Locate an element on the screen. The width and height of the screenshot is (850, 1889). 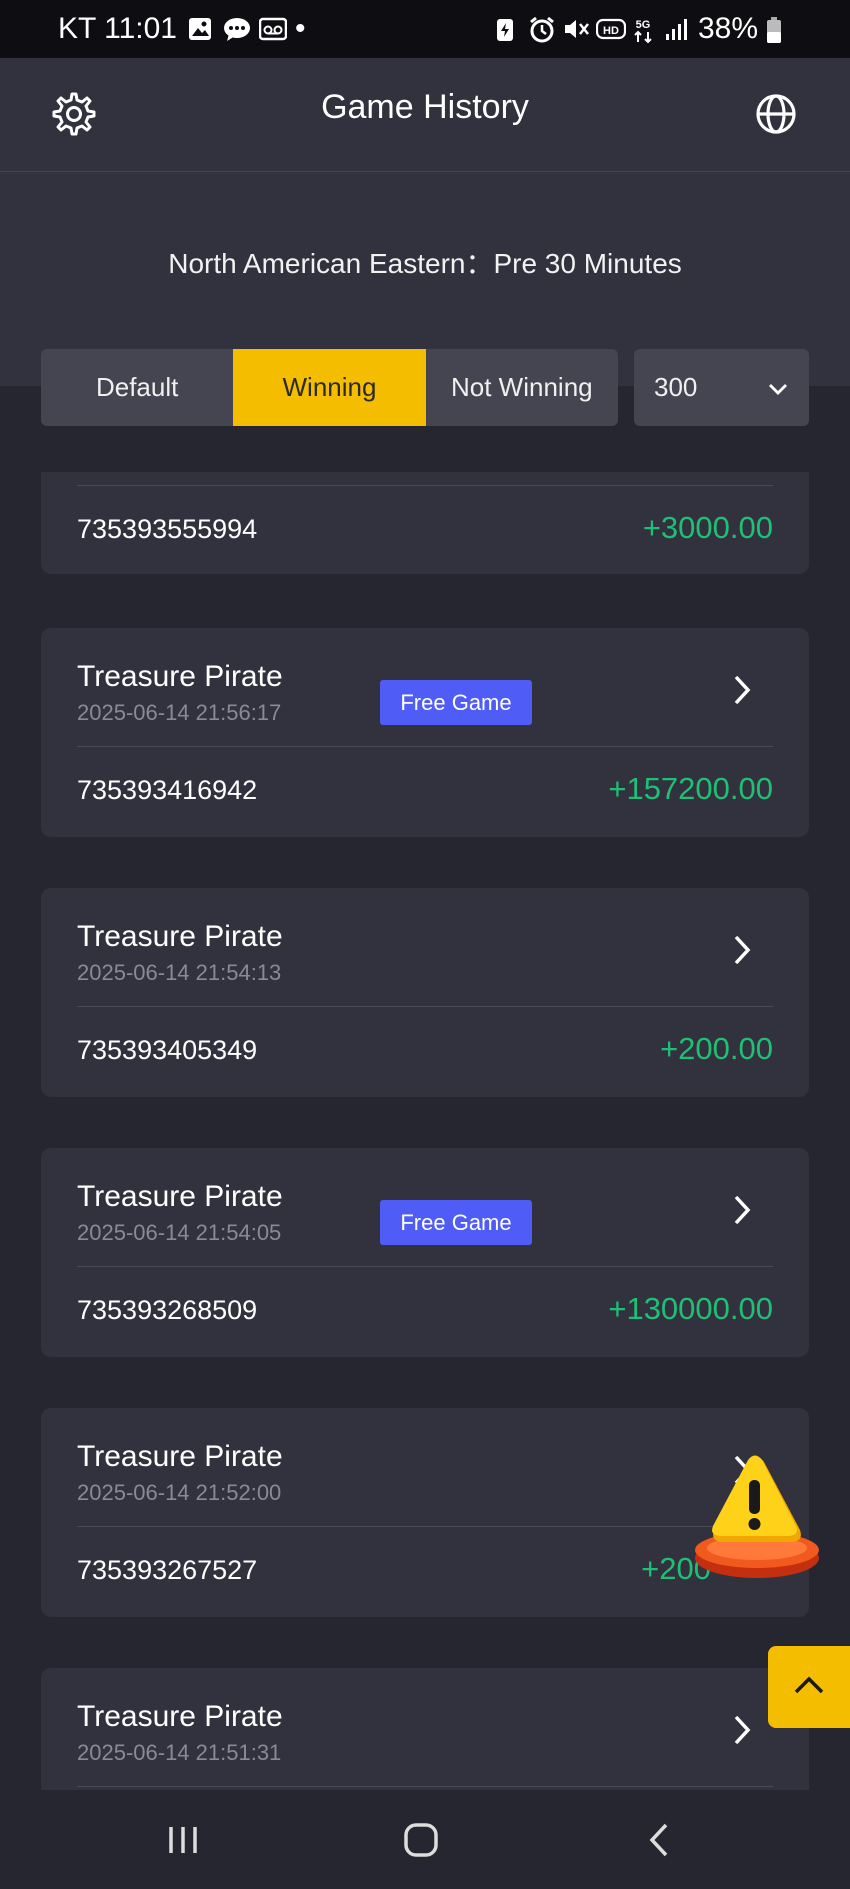
count-select: 300 is located at coordinates (721, 387).